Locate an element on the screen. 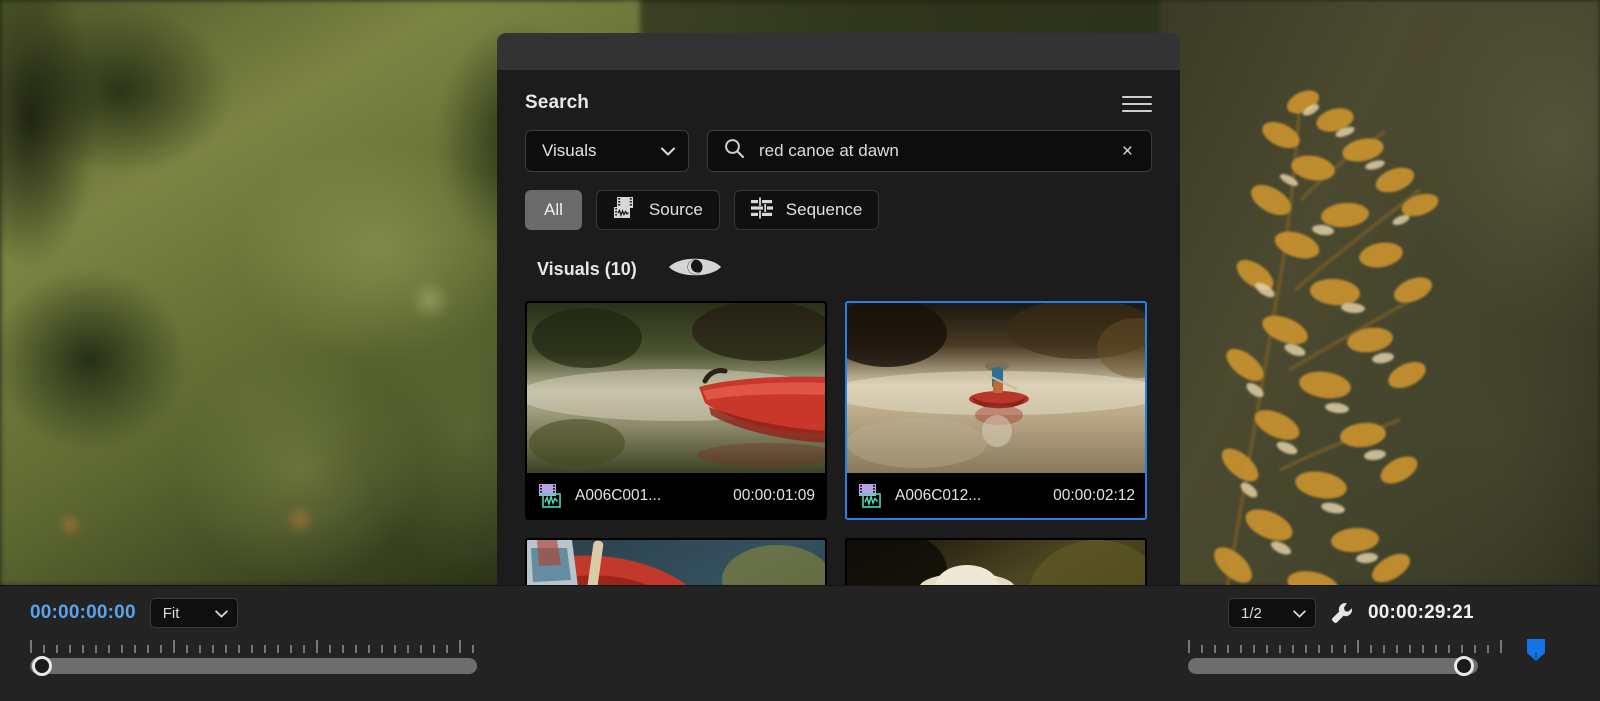 This screenshot has width=1600, height=701. zoom-level-value: Fit is located at coordinates (171, 613).